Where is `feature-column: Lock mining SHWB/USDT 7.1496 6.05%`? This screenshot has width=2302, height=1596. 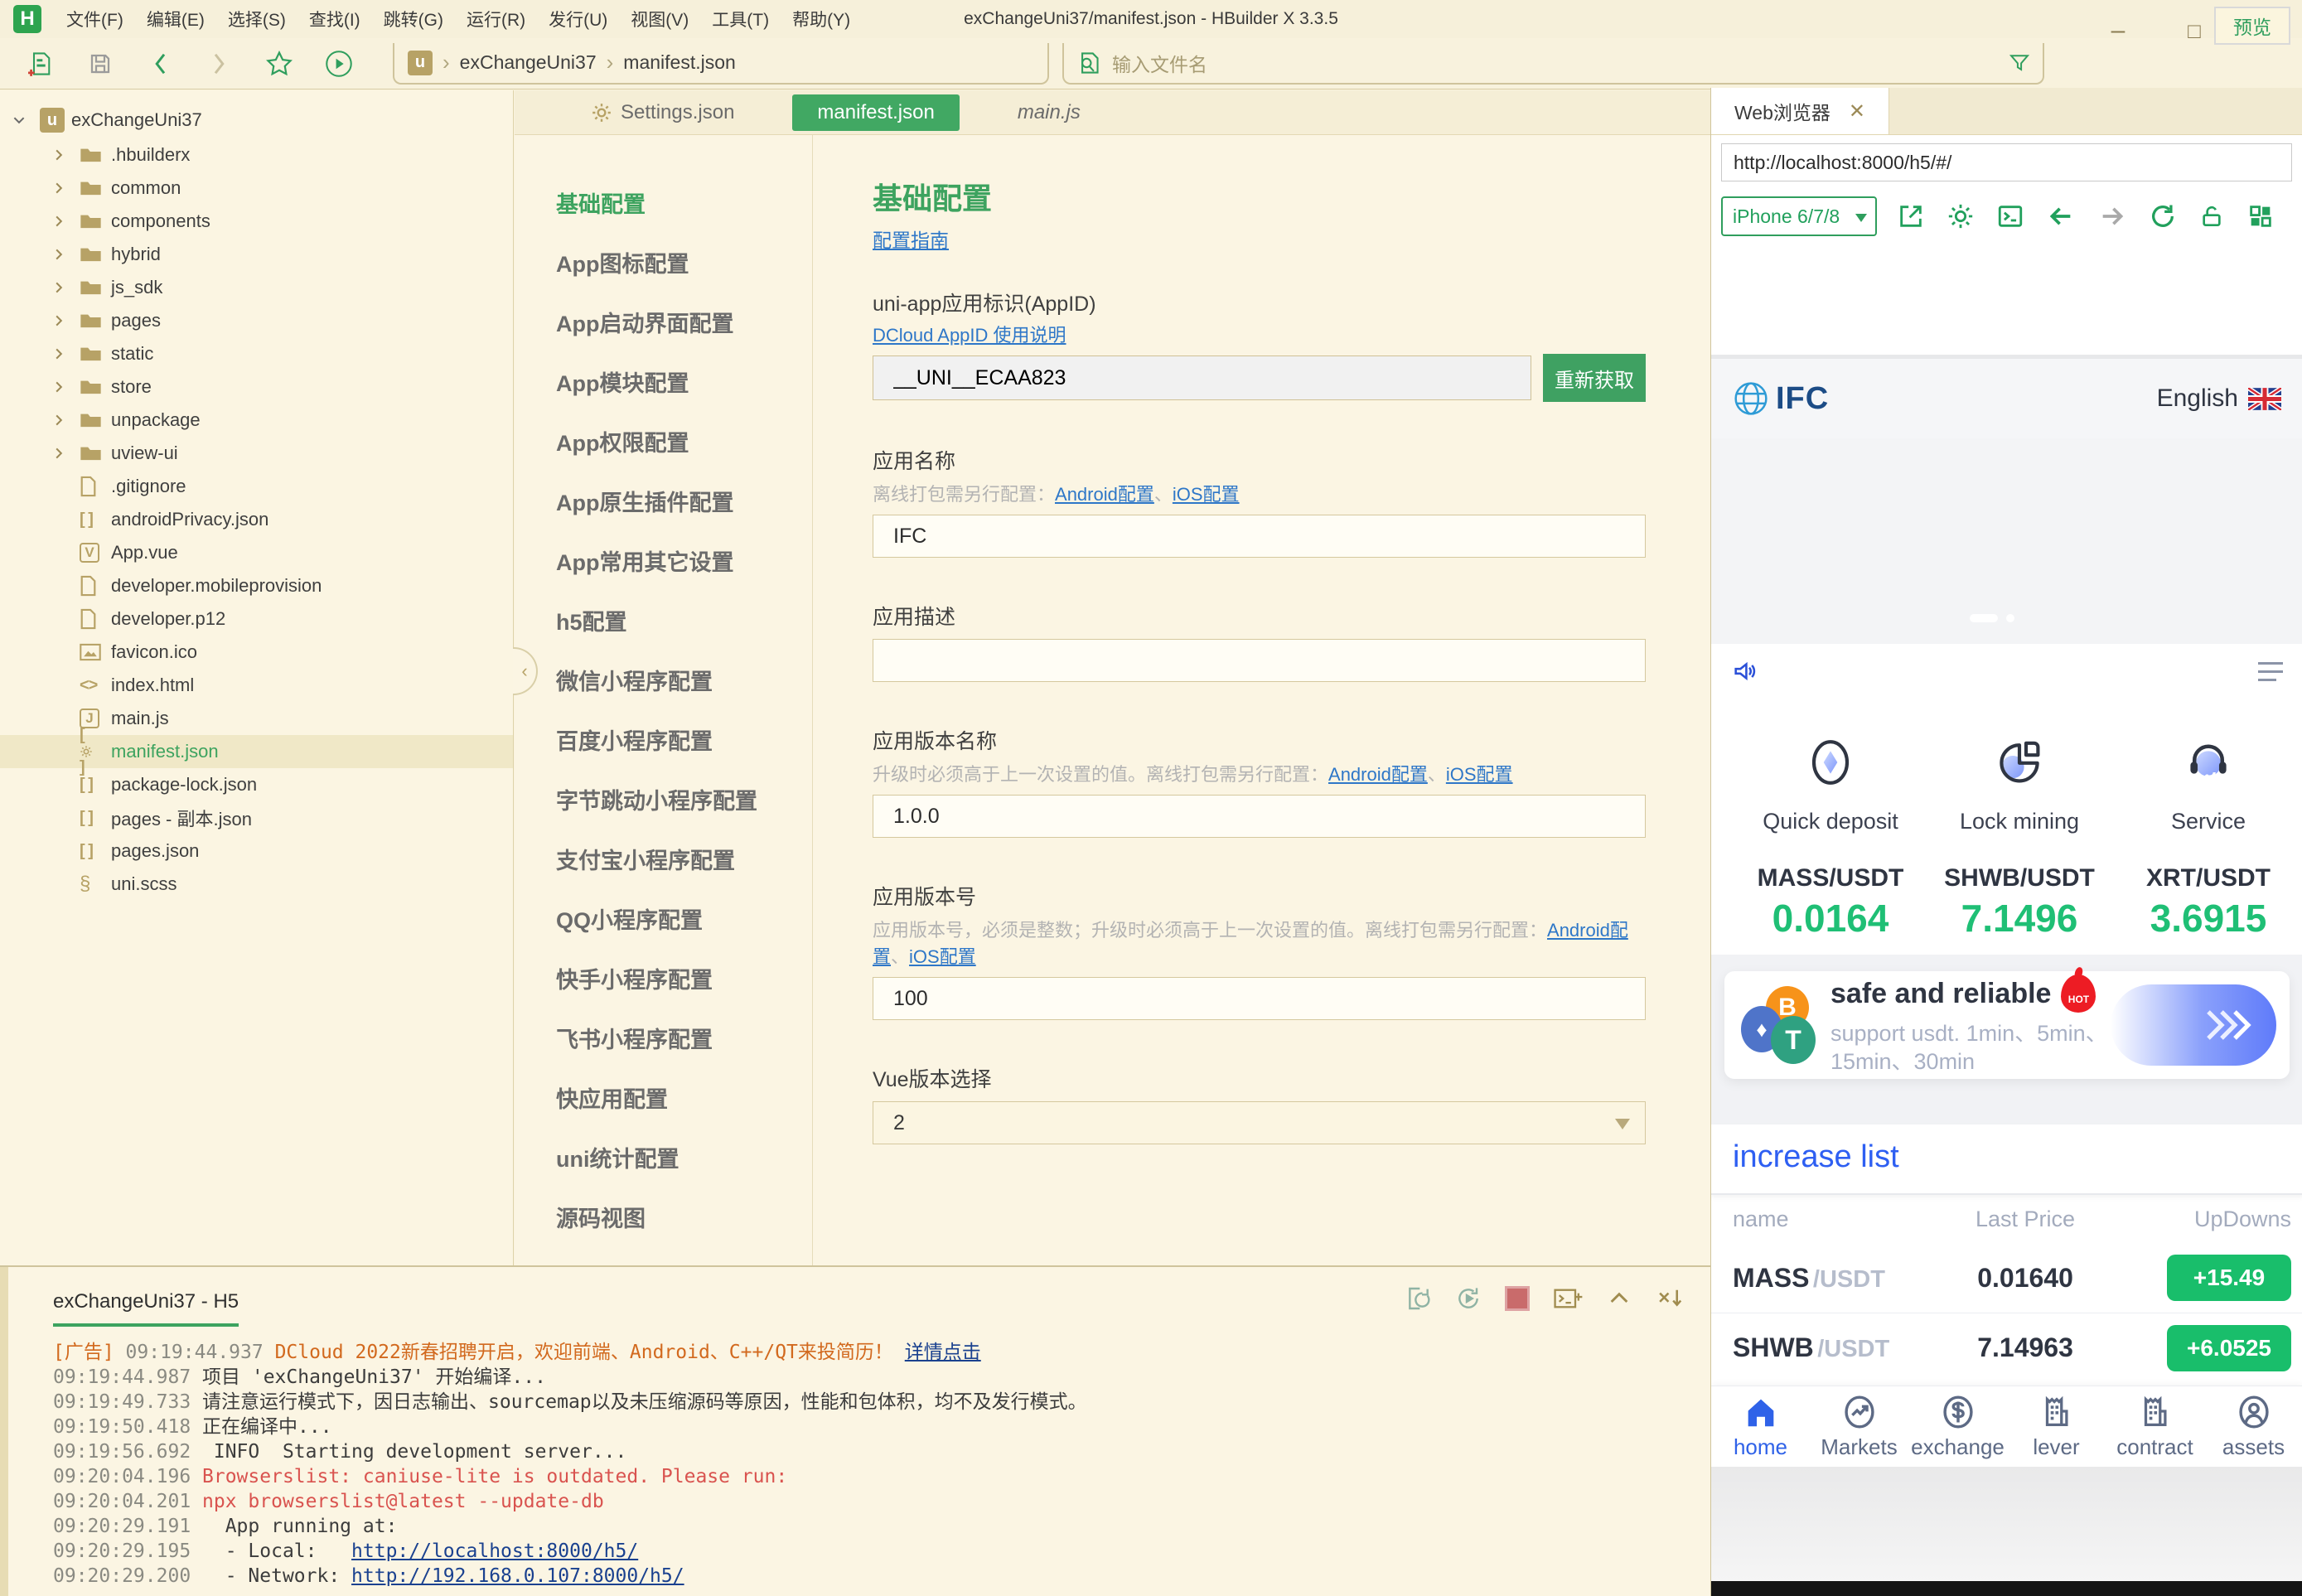
feature-column: Lock mining SHWB/USDT 7.1496 6.05% is located at coordinates (2019, 858).